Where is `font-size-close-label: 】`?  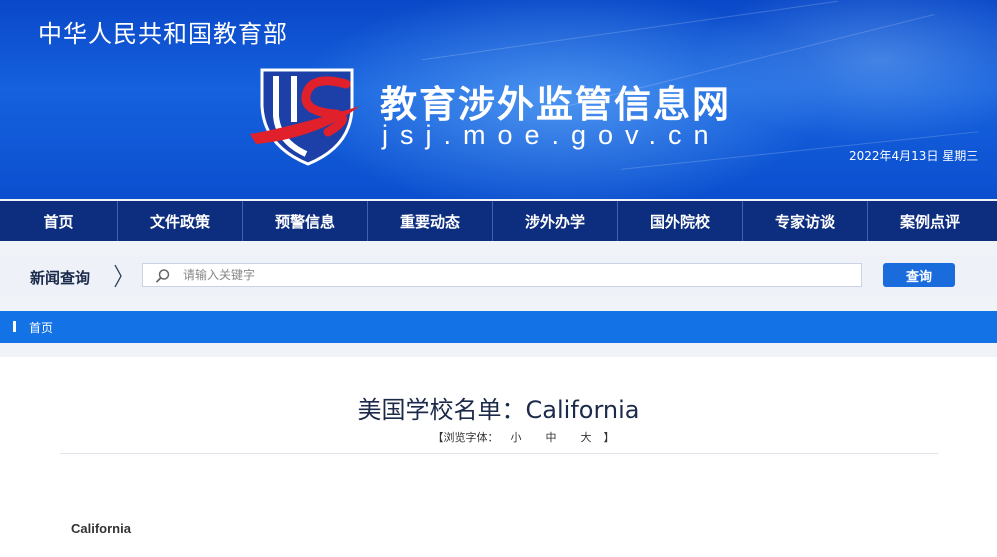
font-size-close-label: 】 is located at coordinates (609, 437).